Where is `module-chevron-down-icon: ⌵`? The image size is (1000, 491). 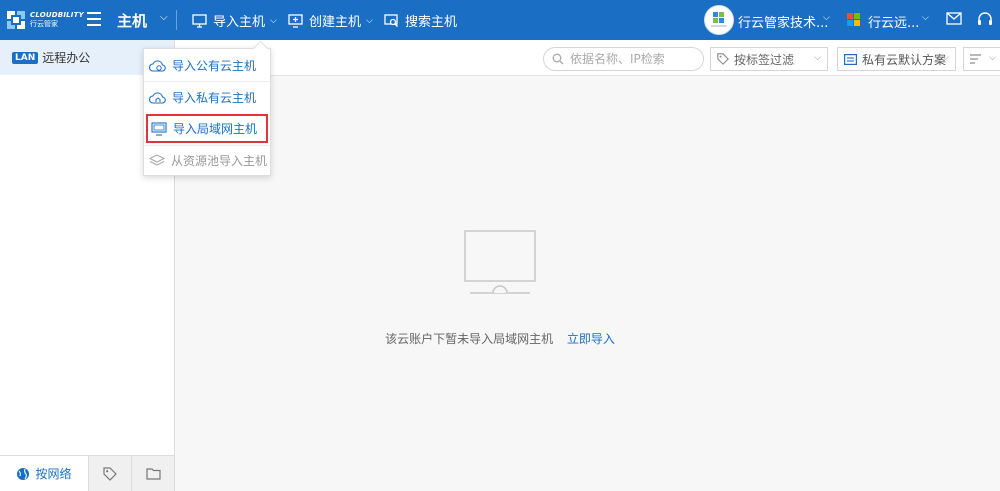 module-chevron-down-icon: ⌵ is located at coordinates (164, 17).